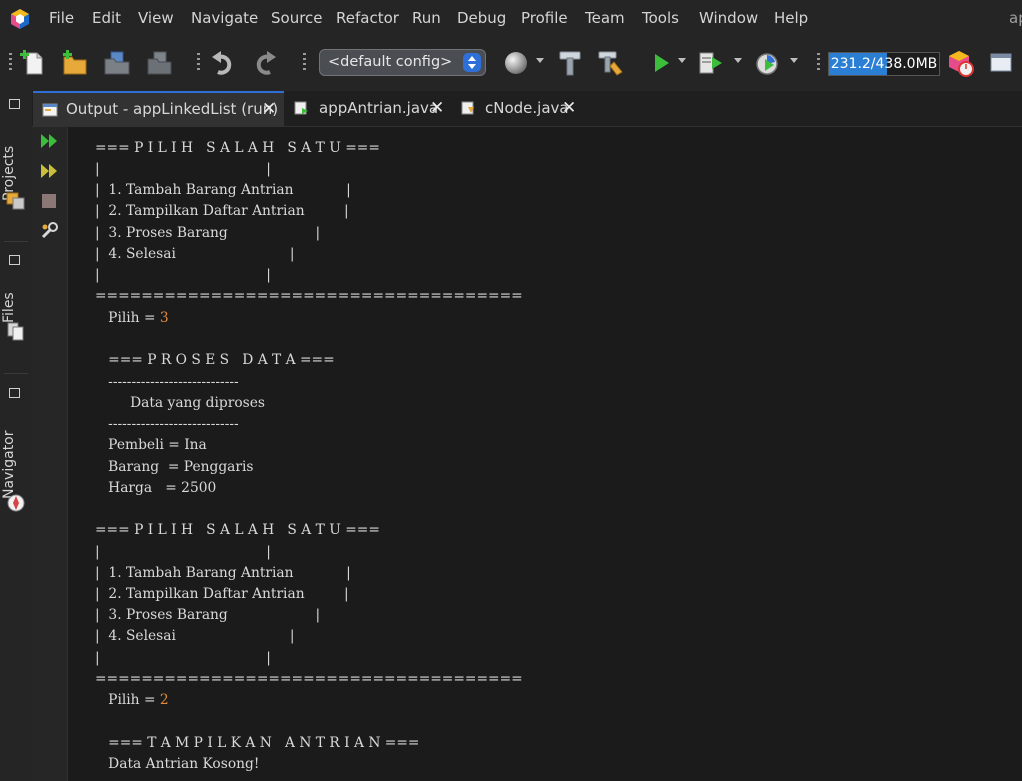 The width and height of the screenshot is (1022, 781). I want to click on rerun-icon, so click(49, 141).